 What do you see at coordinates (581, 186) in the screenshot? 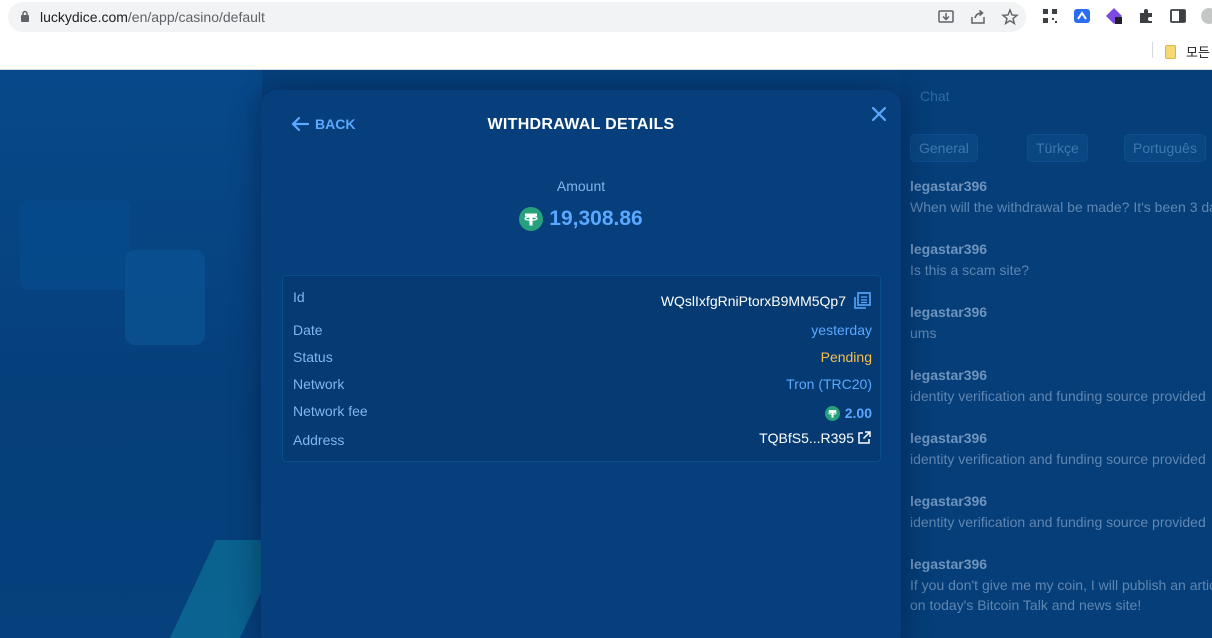
I see `amount-label: Amount` at bounding box center [581, 186].